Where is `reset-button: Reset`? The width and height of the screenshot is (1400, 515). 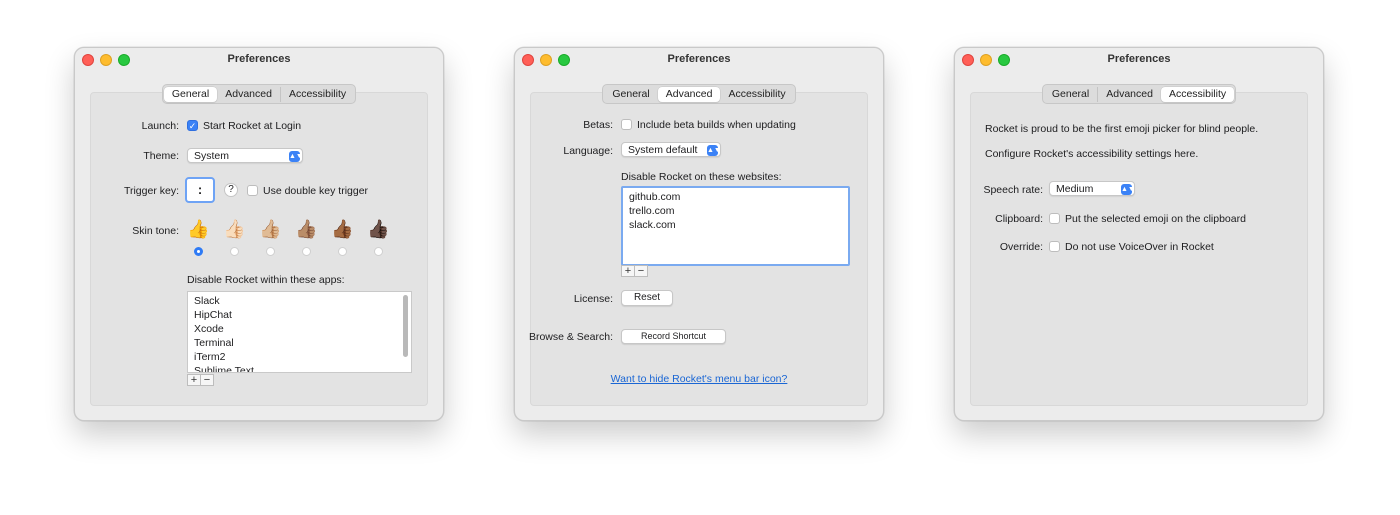
reset-button: Reset is located at coordinates (647, 298).